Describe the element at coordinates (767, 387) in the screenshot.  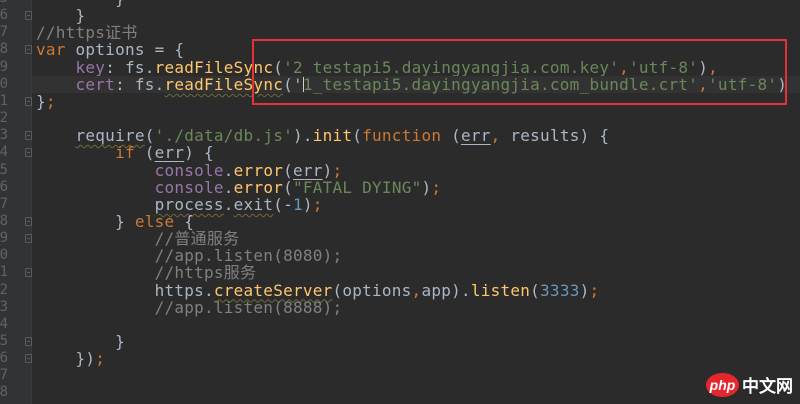
I see `watermark-text: 中文网` at that location.